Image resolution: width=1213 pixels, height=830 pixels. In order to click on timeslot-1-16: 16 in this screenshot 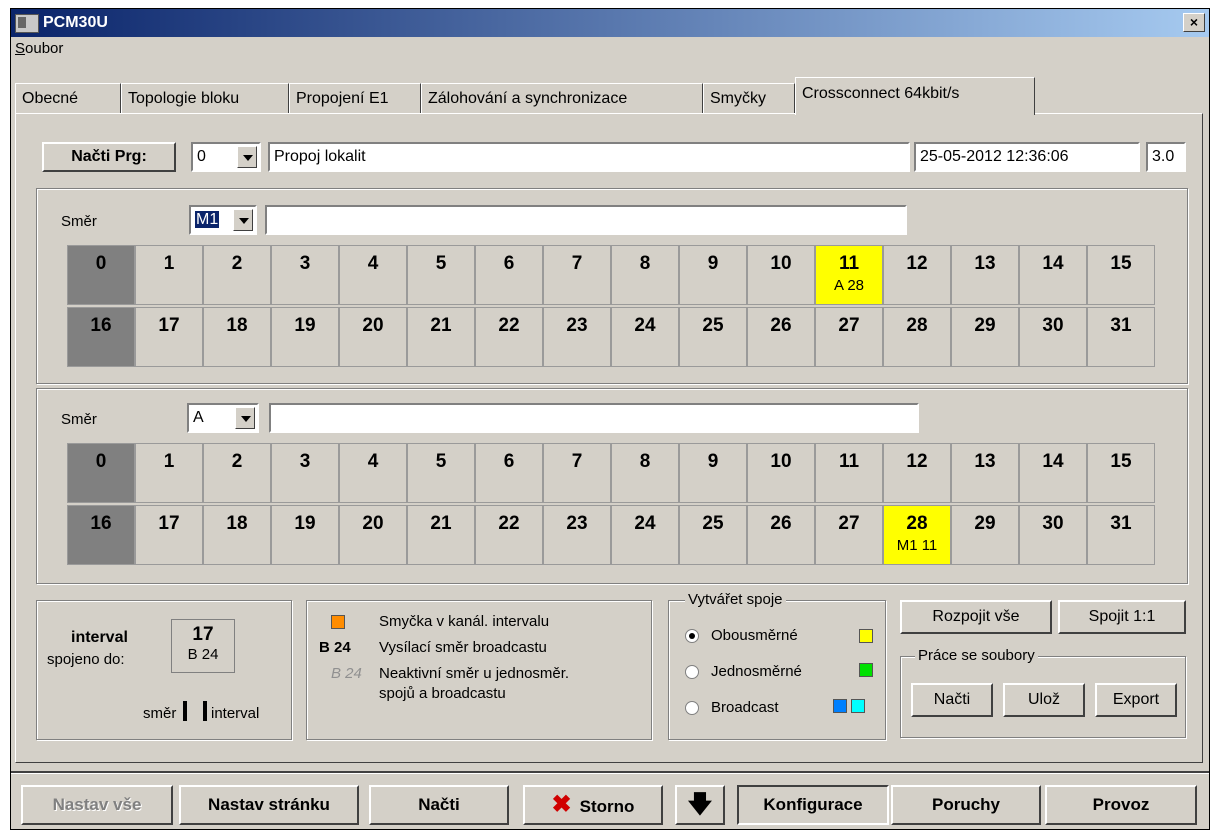, I will do `click(101, 337)`.